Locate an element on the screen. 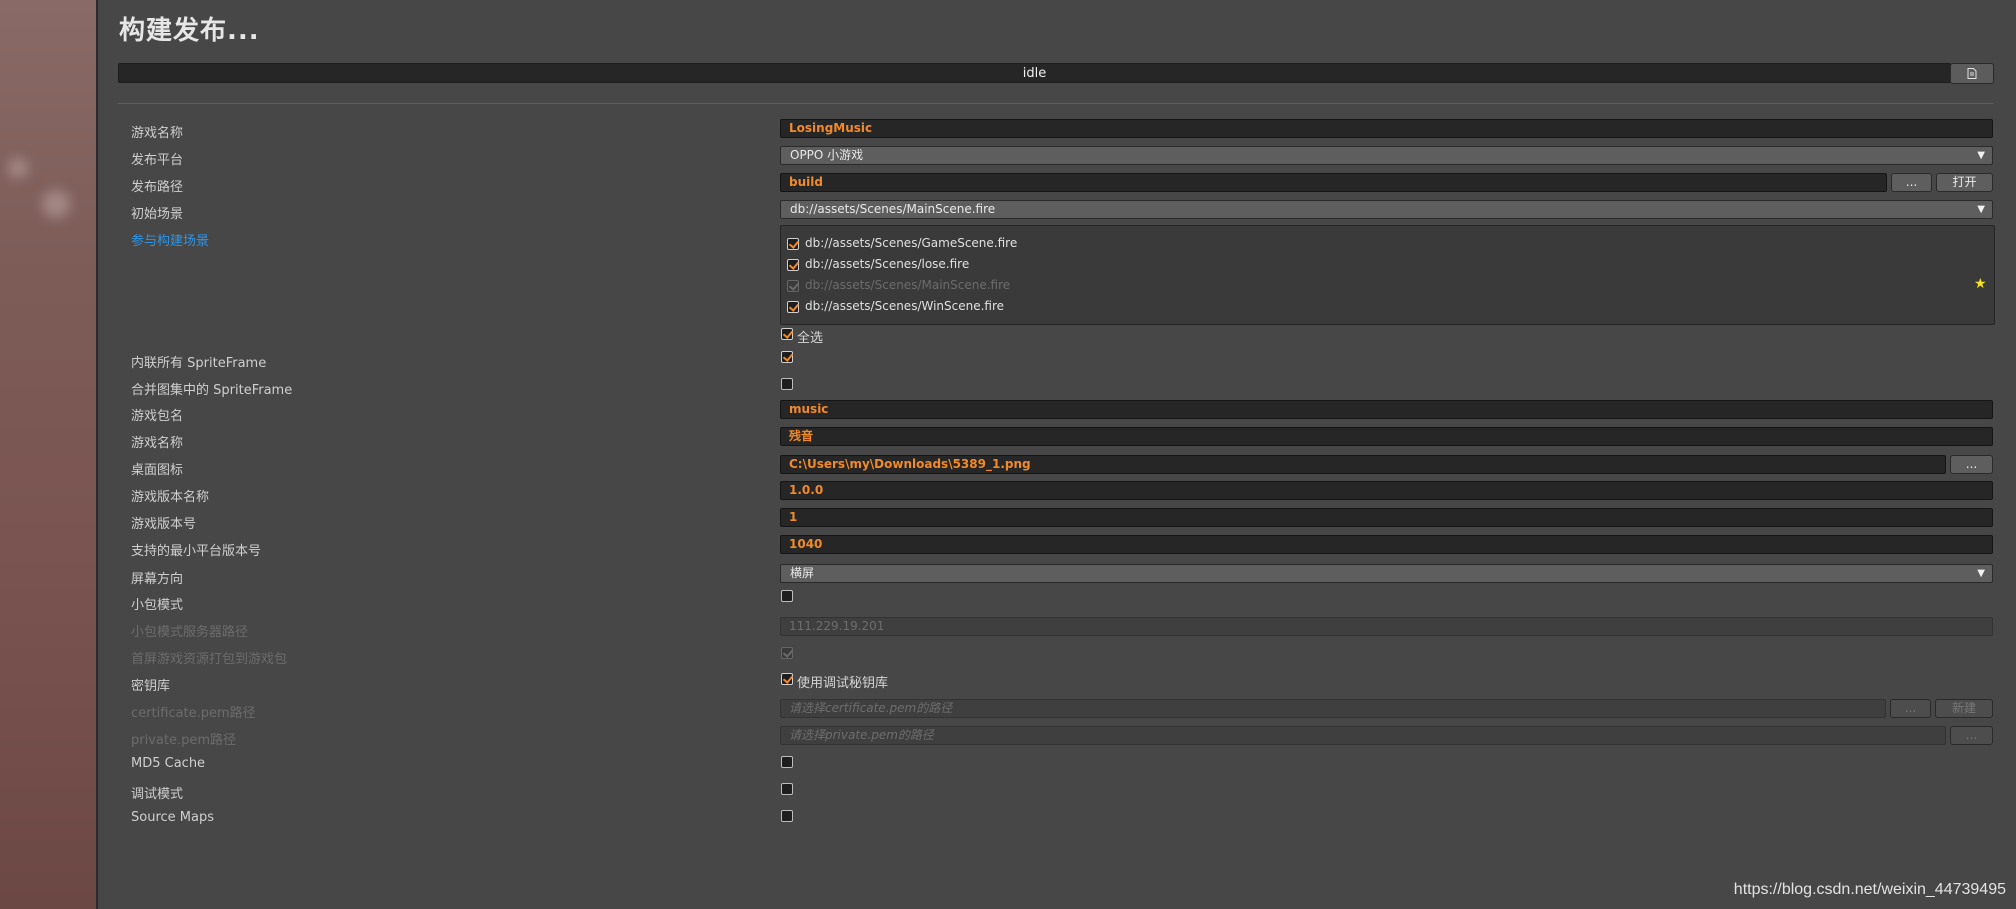 The width and height of the screenshot is (2016, 909). md5-cache-label: MD5 Cache is located at coordinates (168, 763).